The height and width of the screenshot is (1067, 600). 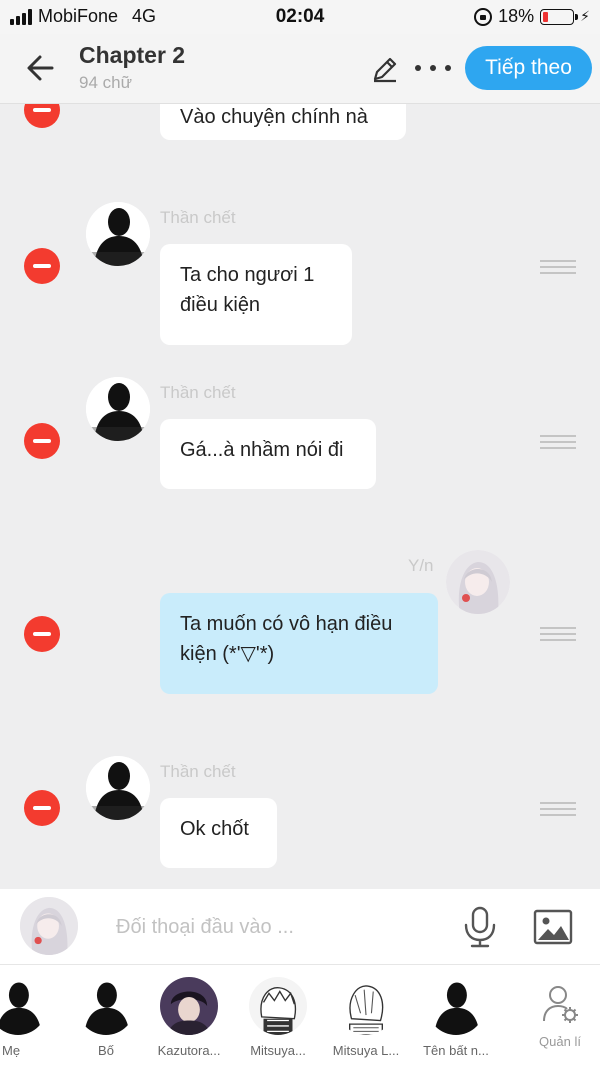 I want to click on page-title: Chapter 2, so click(x=132, y=55).